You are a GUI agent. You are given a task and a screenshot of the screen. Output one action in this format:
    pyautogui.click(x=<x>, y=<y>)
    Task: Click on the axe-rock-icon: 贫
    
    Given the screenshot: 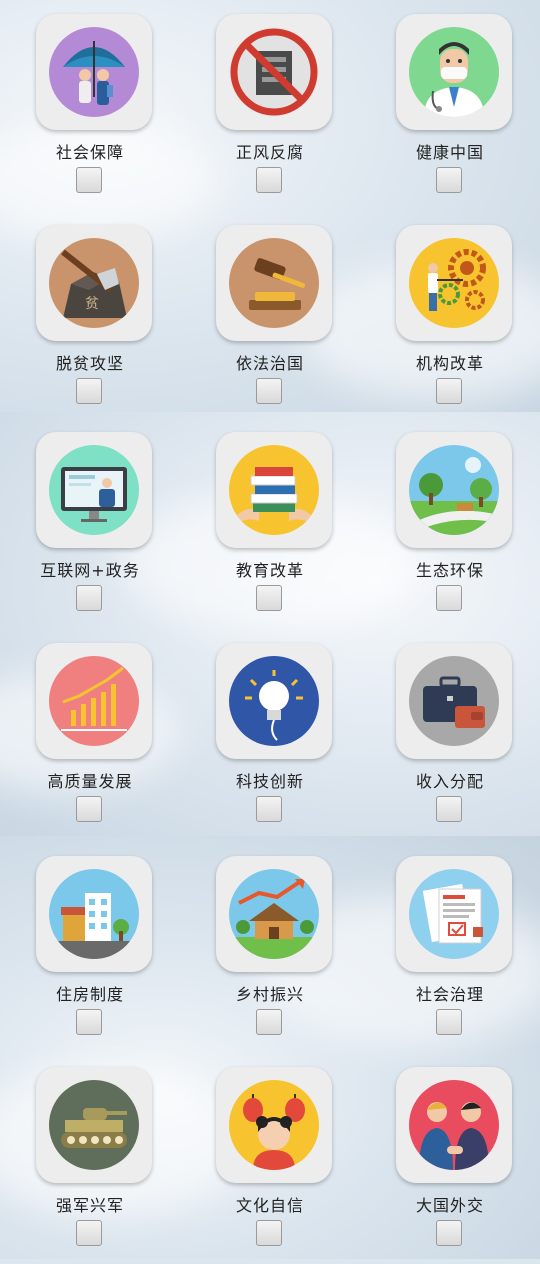 What is the action you would take?
    pyautogui.click(x=94, y=283)
    